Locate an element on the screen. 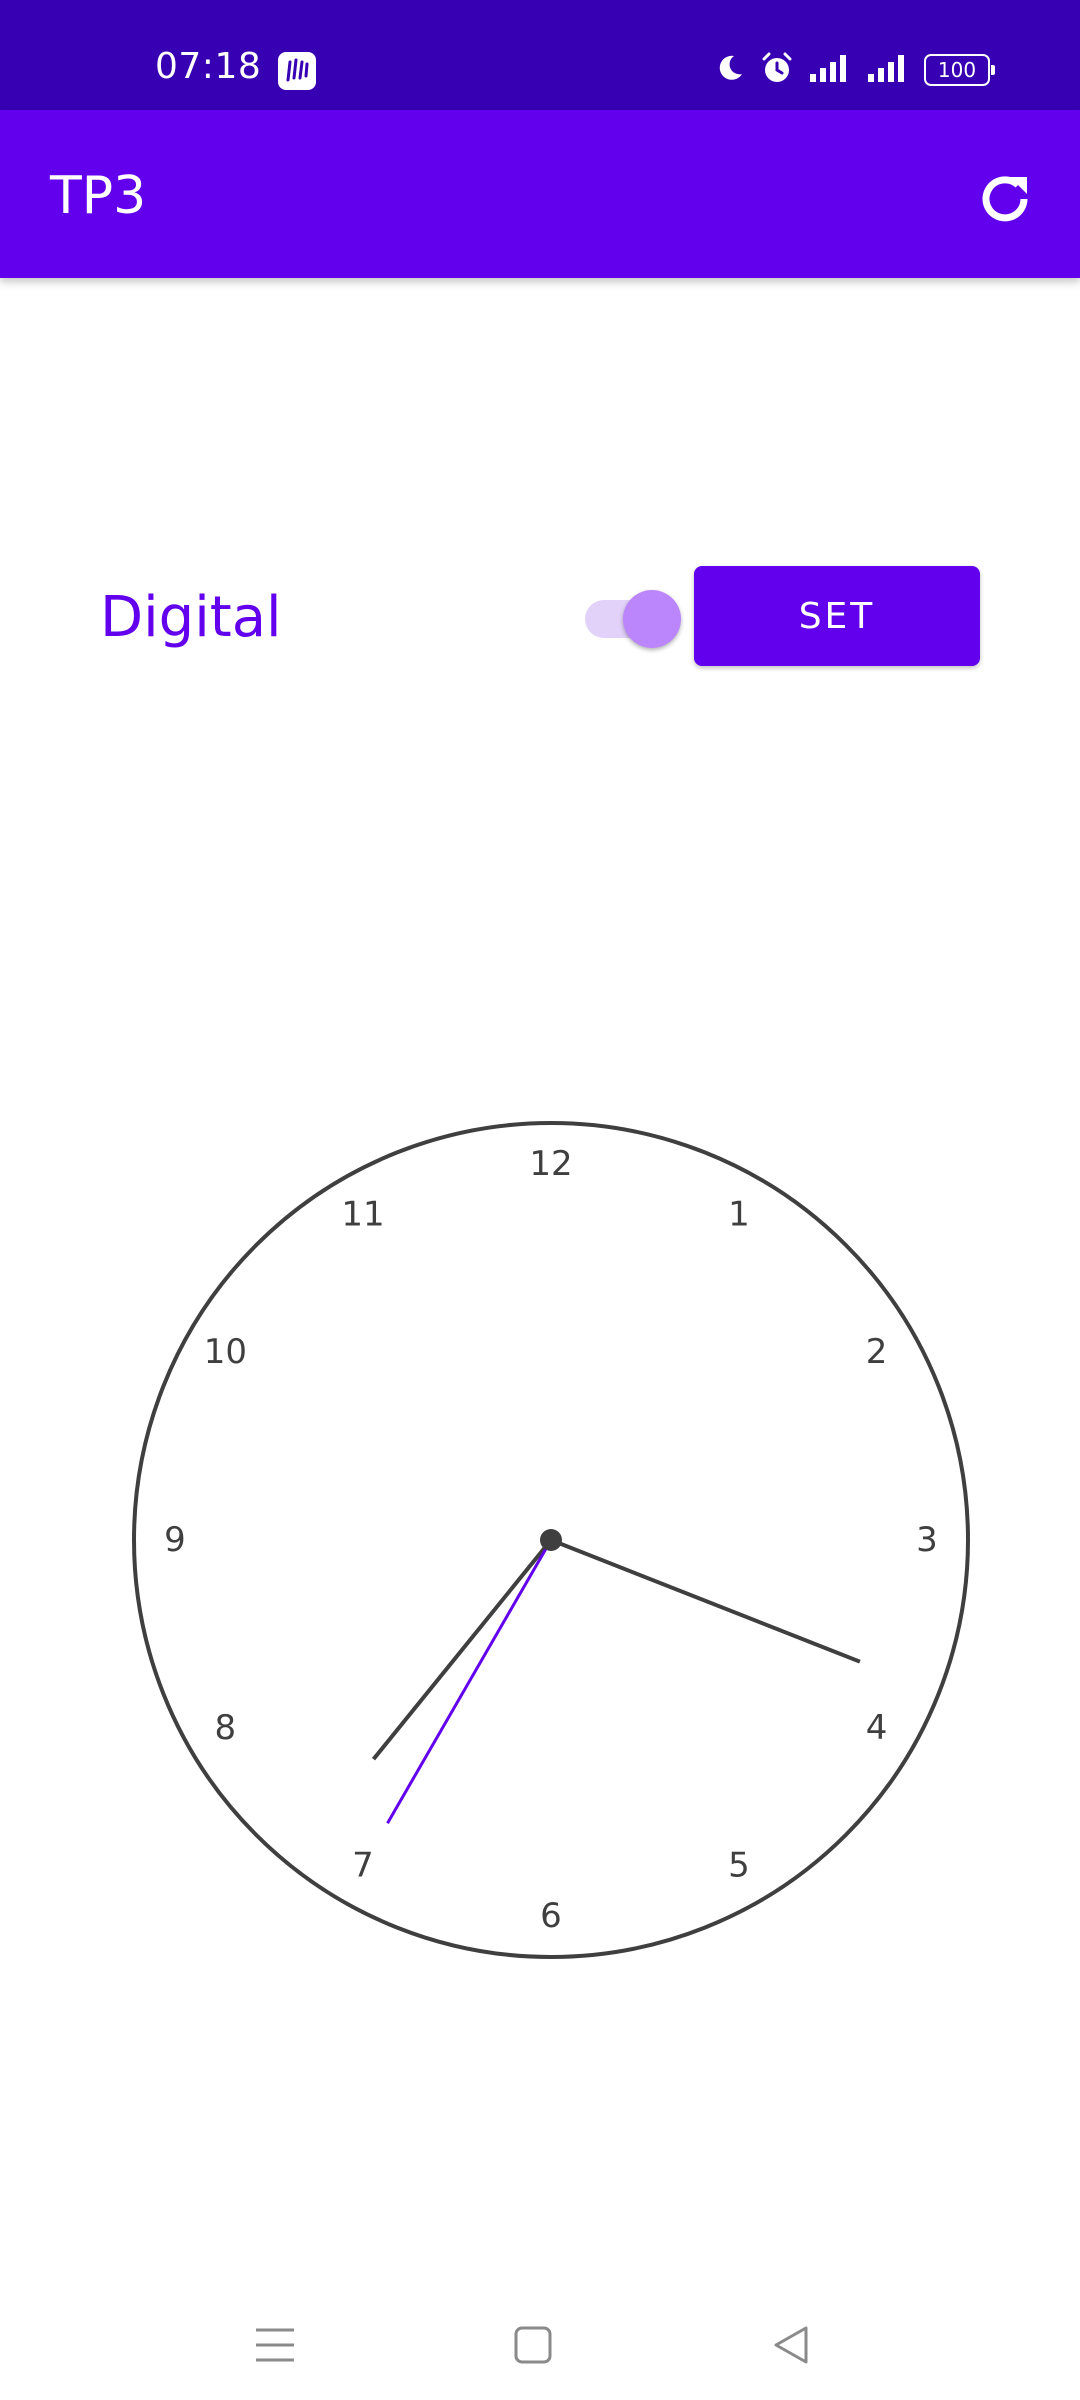  clock-number-2: 2 is located at coordinates (877, 1352).